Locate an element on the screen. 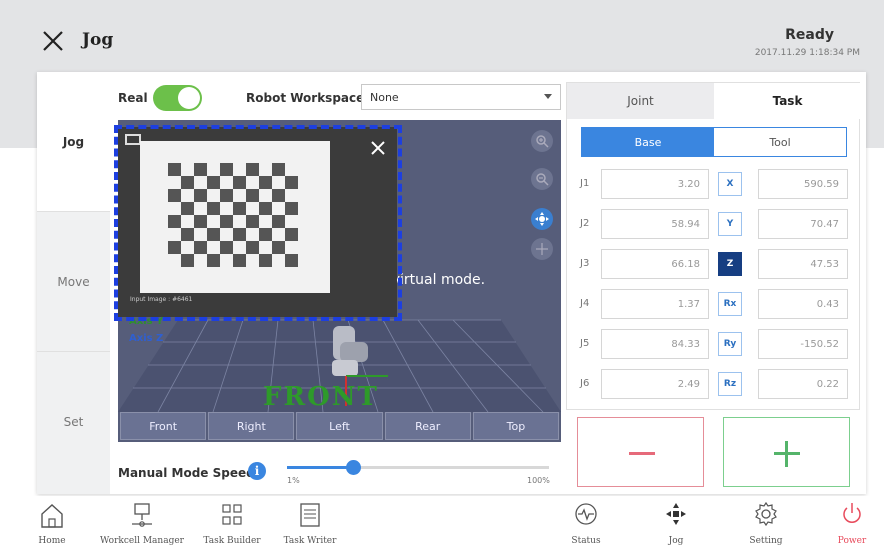 The width and height of the screenshot is (884, 556). task-value-field: 590.59 is located at coordinates (803, 184).